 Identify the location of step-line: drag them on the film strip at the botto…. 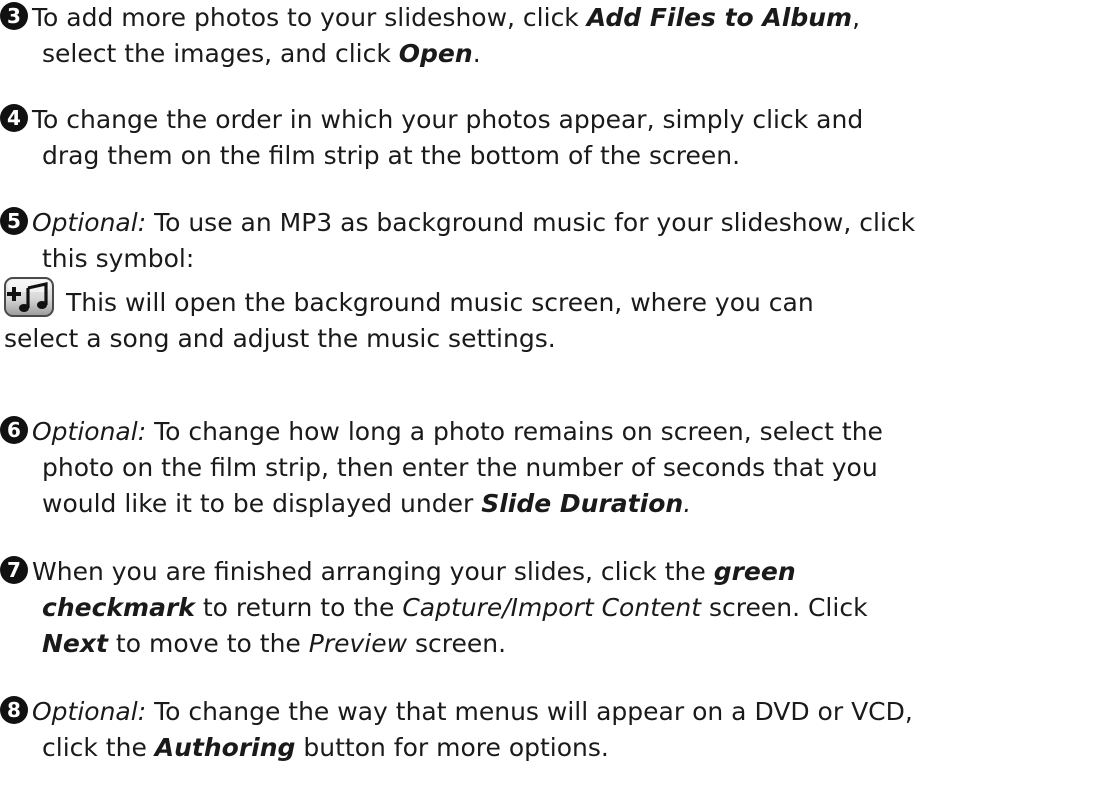
(391, 155).